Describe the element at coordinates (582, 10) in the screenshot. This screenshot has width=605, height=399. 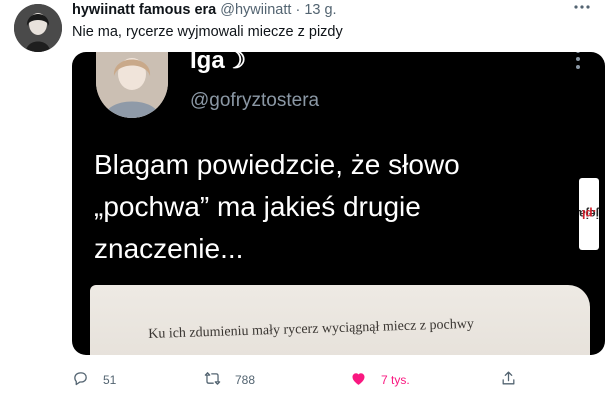
I see `more-icon` at that location.